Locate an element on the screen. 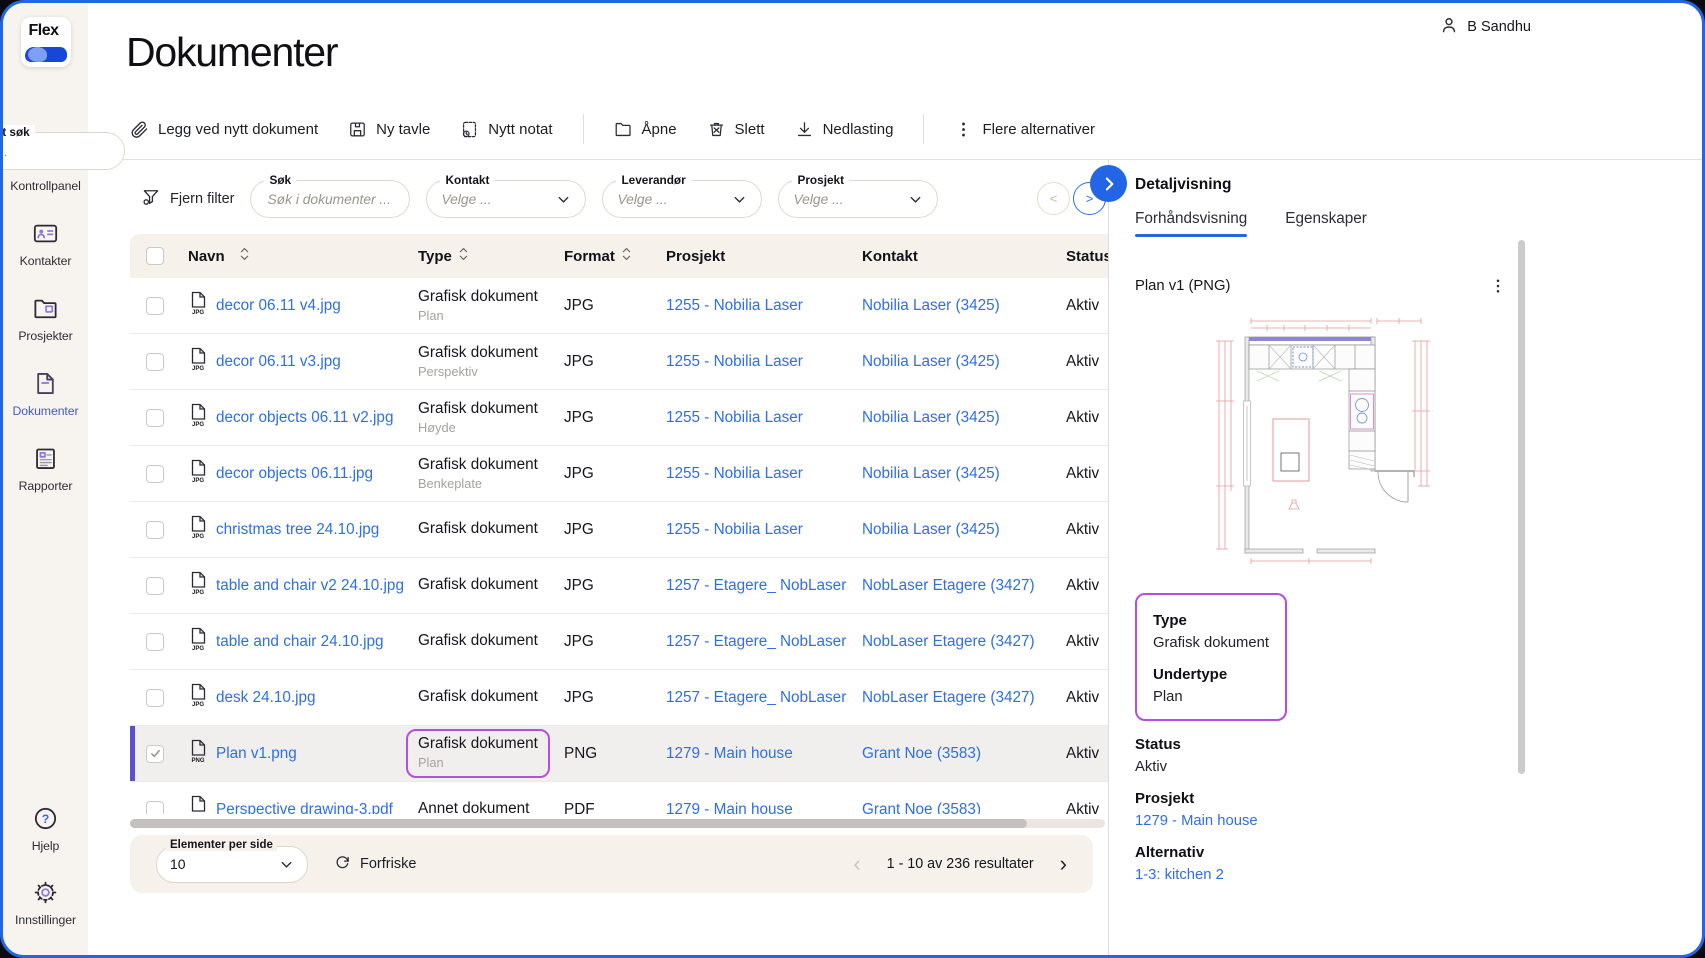 The width and height of the screenshot is (1705, 958). filter-prev-button: < is located at coordinates (1053, 198).